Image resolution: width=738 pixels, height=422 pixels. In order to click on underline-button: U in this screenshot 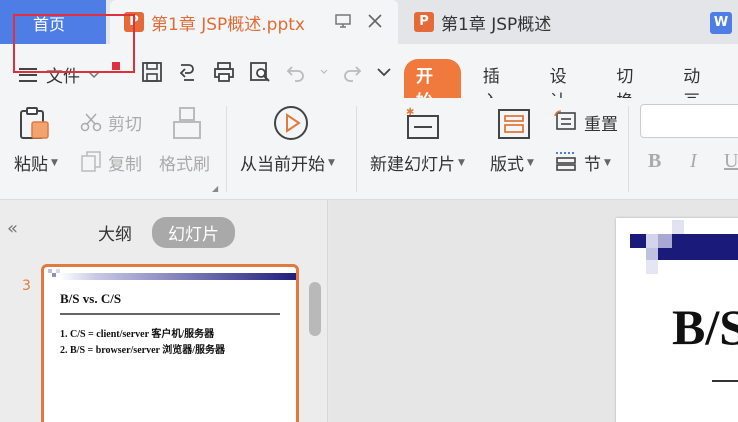, I will do `click(731, 161)`.